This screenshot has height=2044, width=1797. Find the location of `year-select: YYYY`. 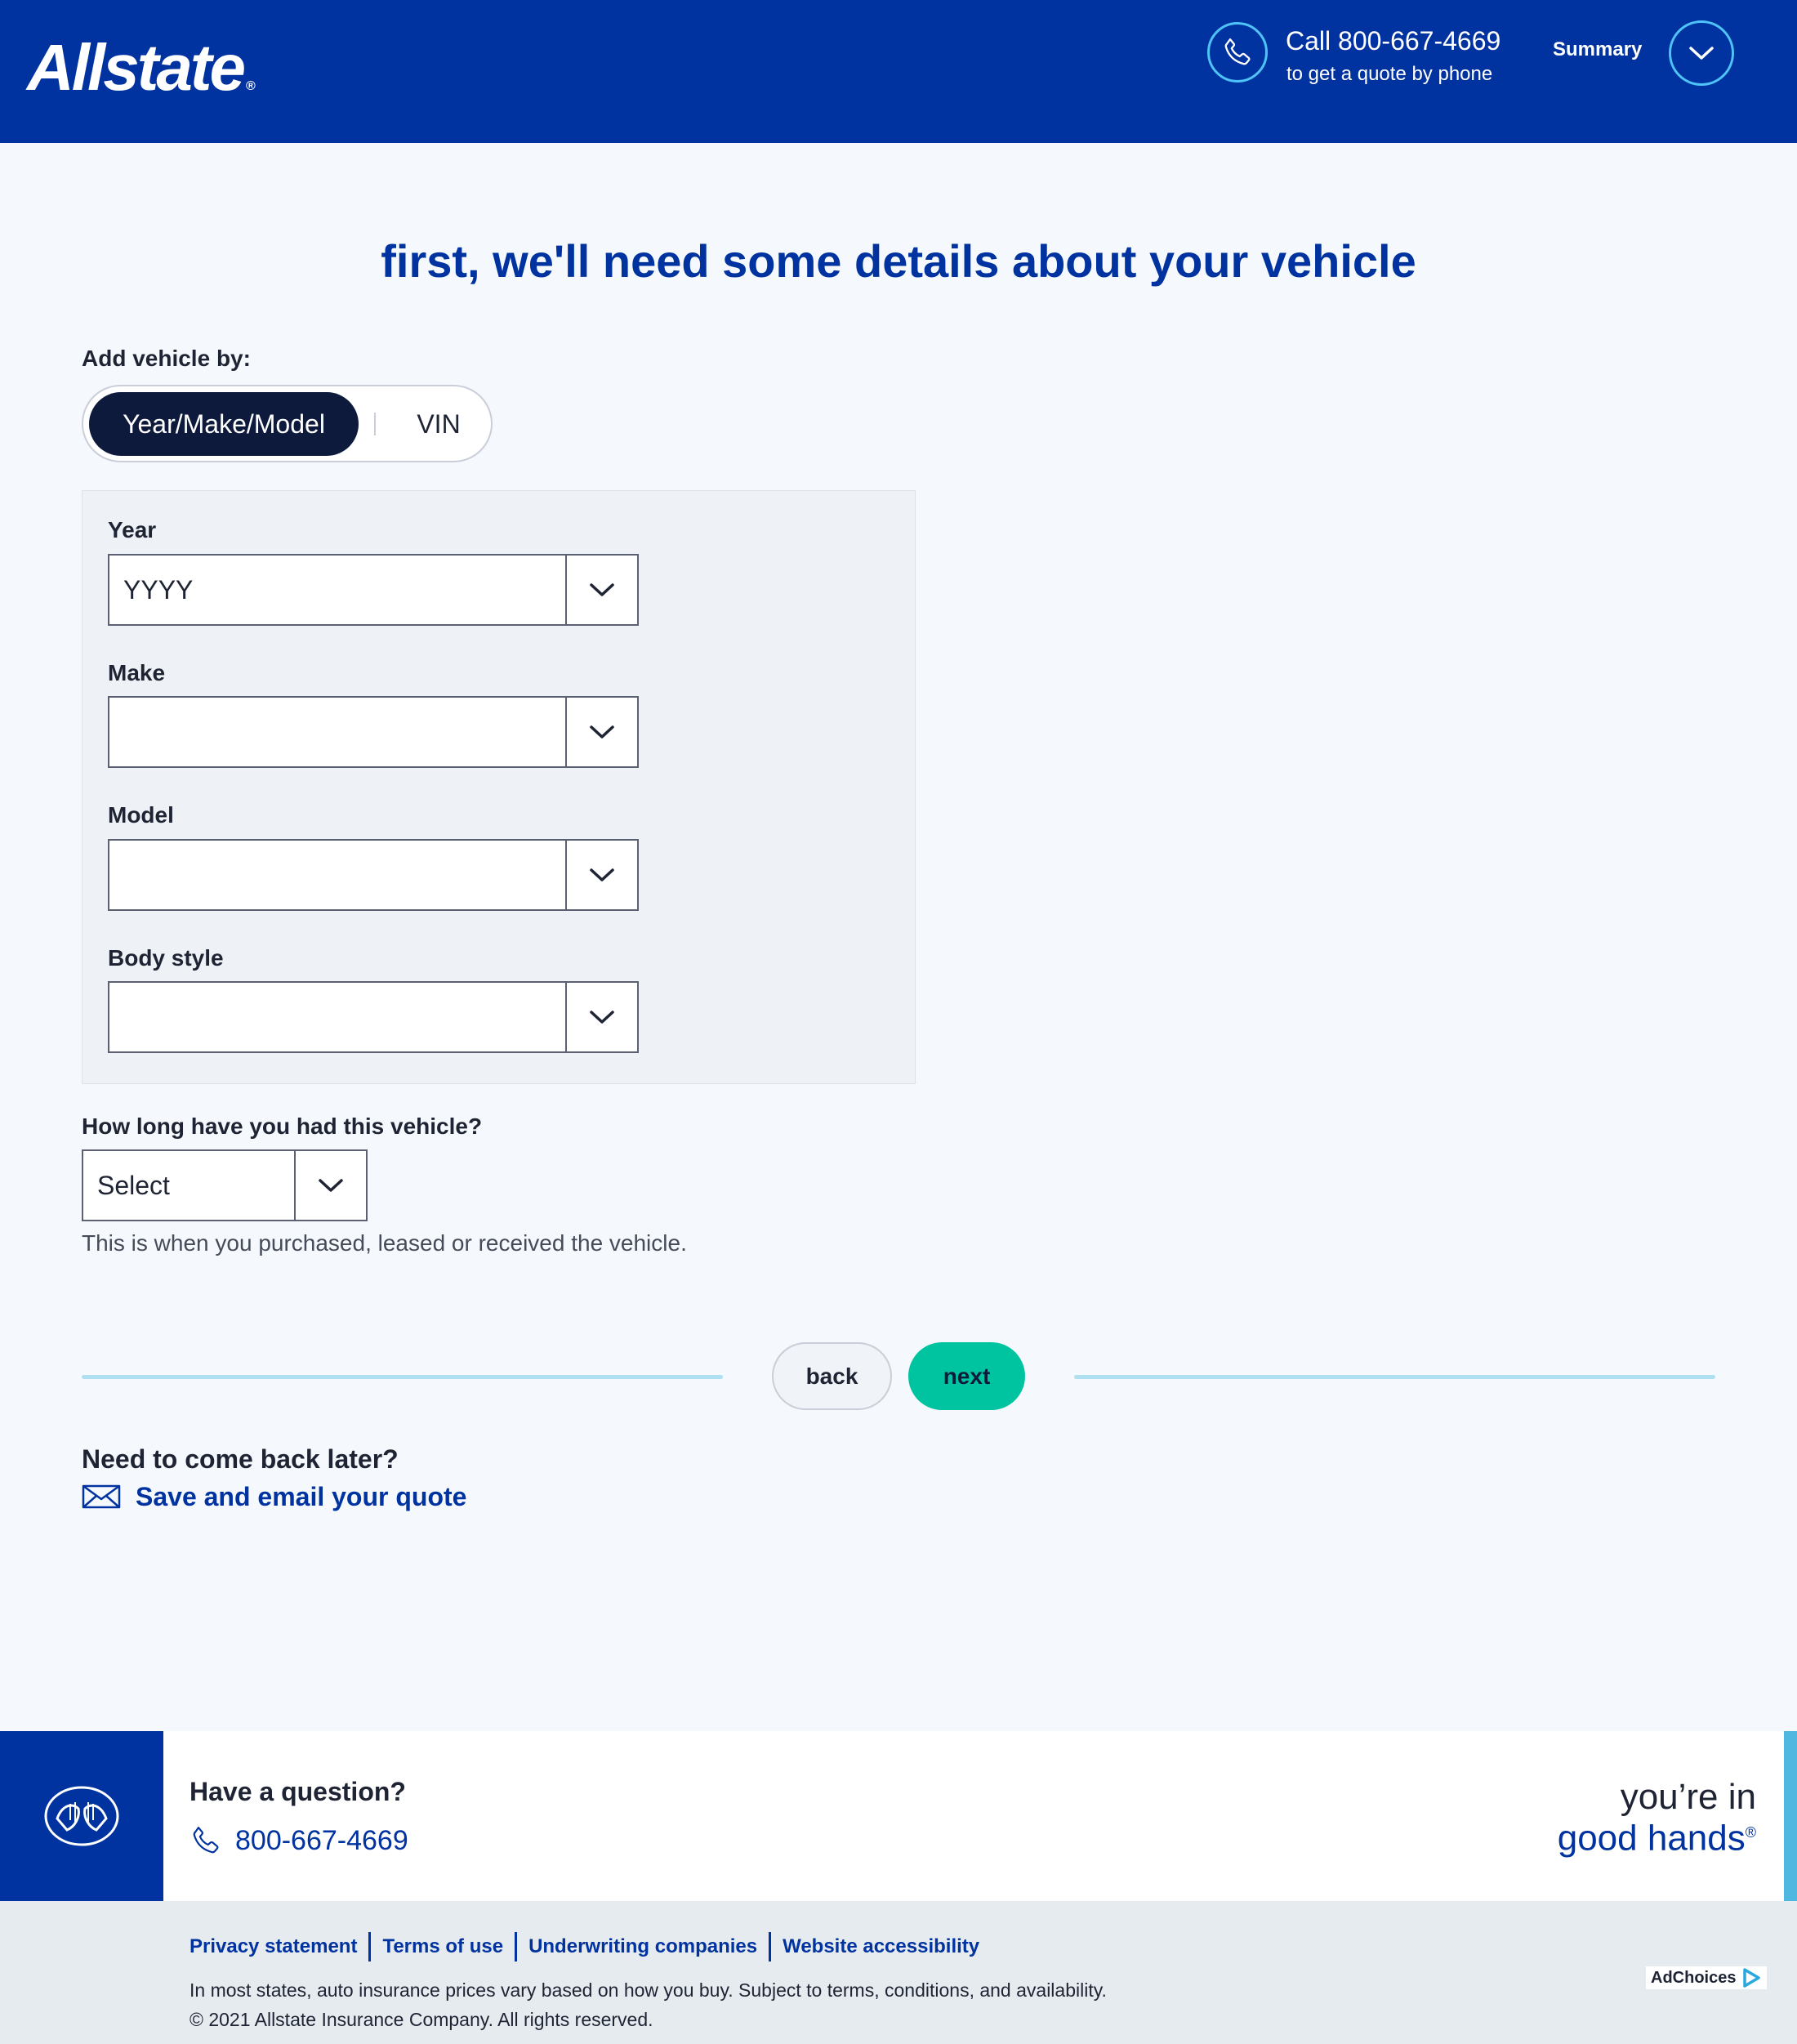

year-select: YYYY is located at coordinates (373, 590).